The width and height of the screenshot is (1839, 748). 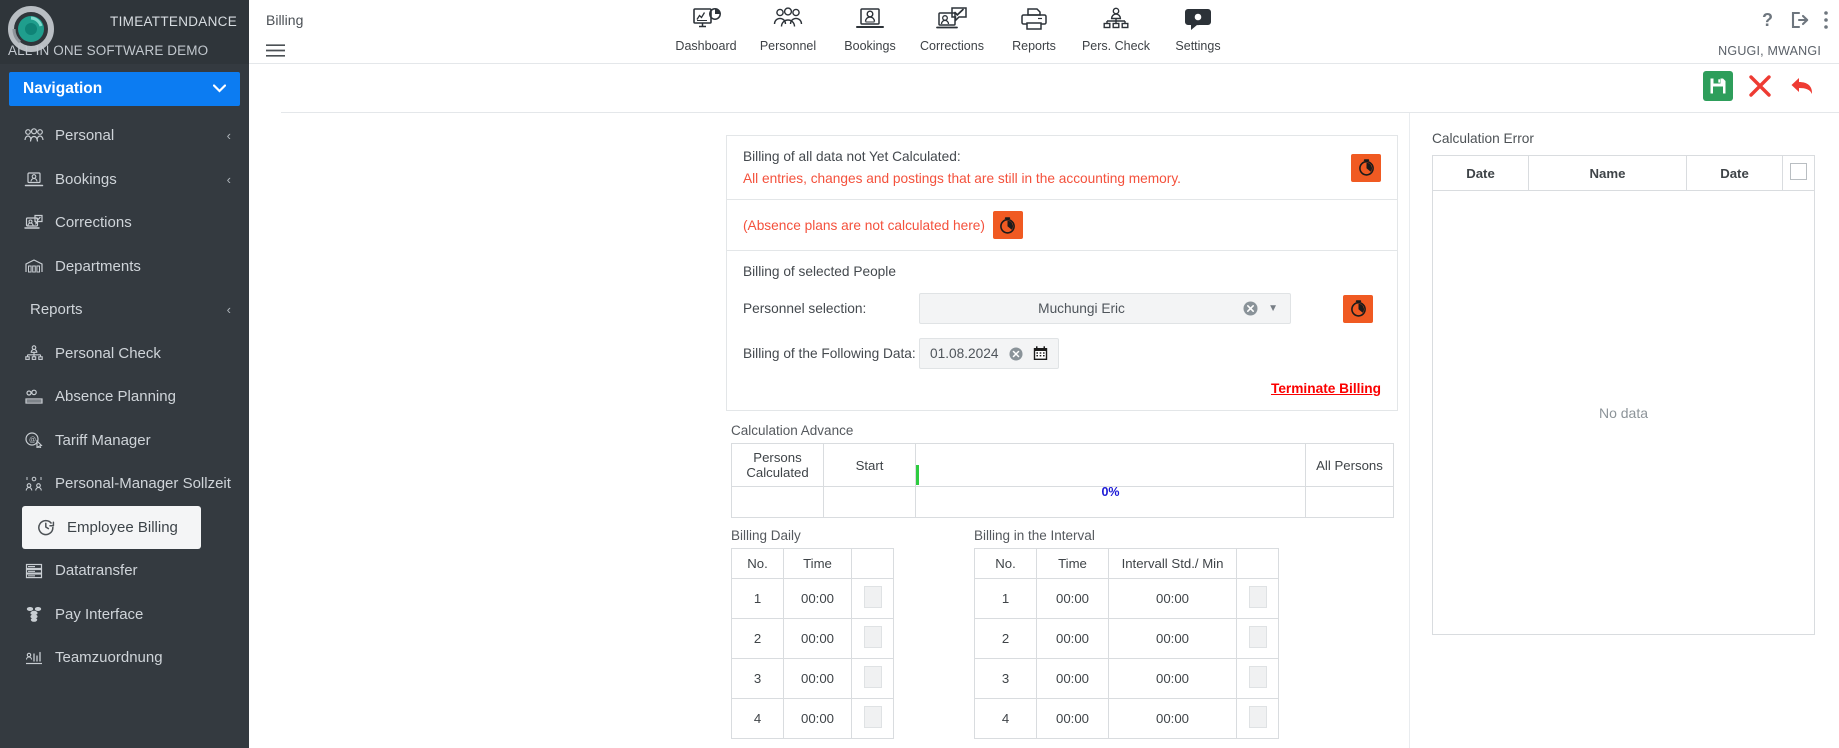 What do you see at coordinates (1007, 225) in the screenshot?
I see `run-absence-billing-button` at bounding box center [1007, 225].